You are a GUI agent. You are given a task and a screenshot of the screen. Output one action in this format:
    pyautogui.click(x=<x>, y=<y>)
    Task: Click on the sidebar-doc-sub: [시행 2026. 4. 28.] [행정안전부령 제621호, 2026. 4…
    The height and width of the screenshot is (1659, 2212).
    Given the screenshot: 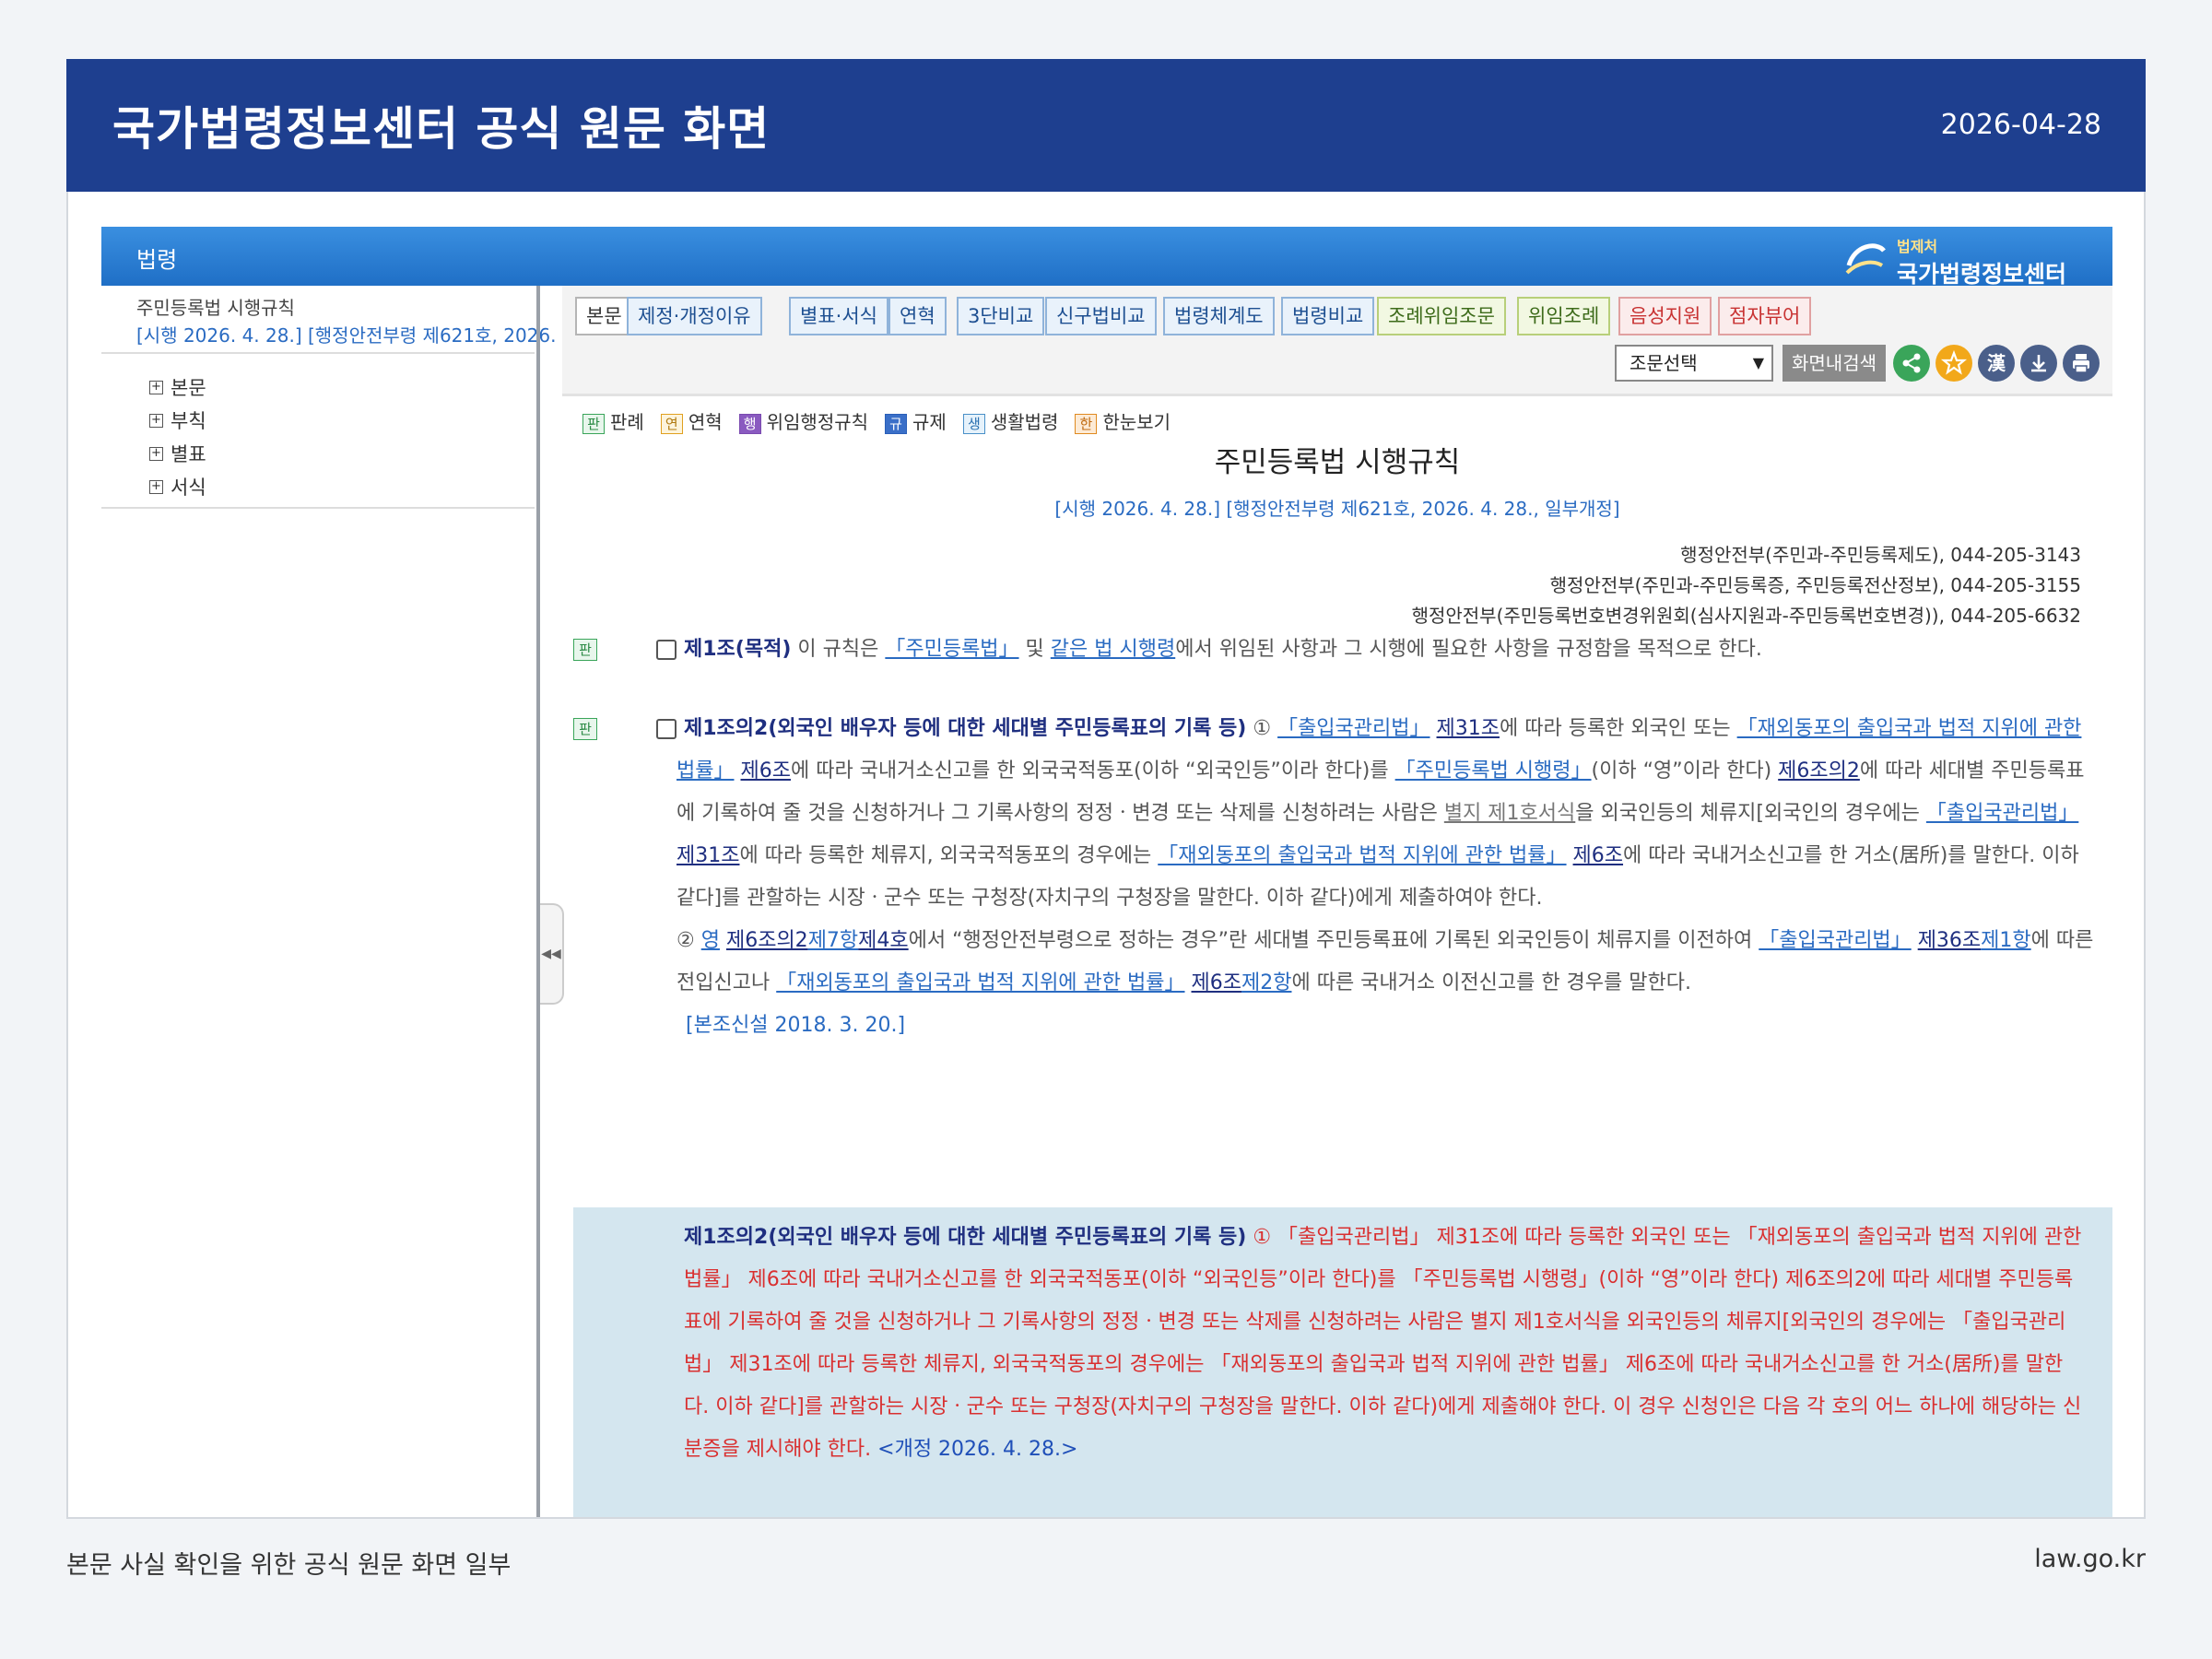 What is the action you would take?
    pyautogui.click(x=353, y=335)
    